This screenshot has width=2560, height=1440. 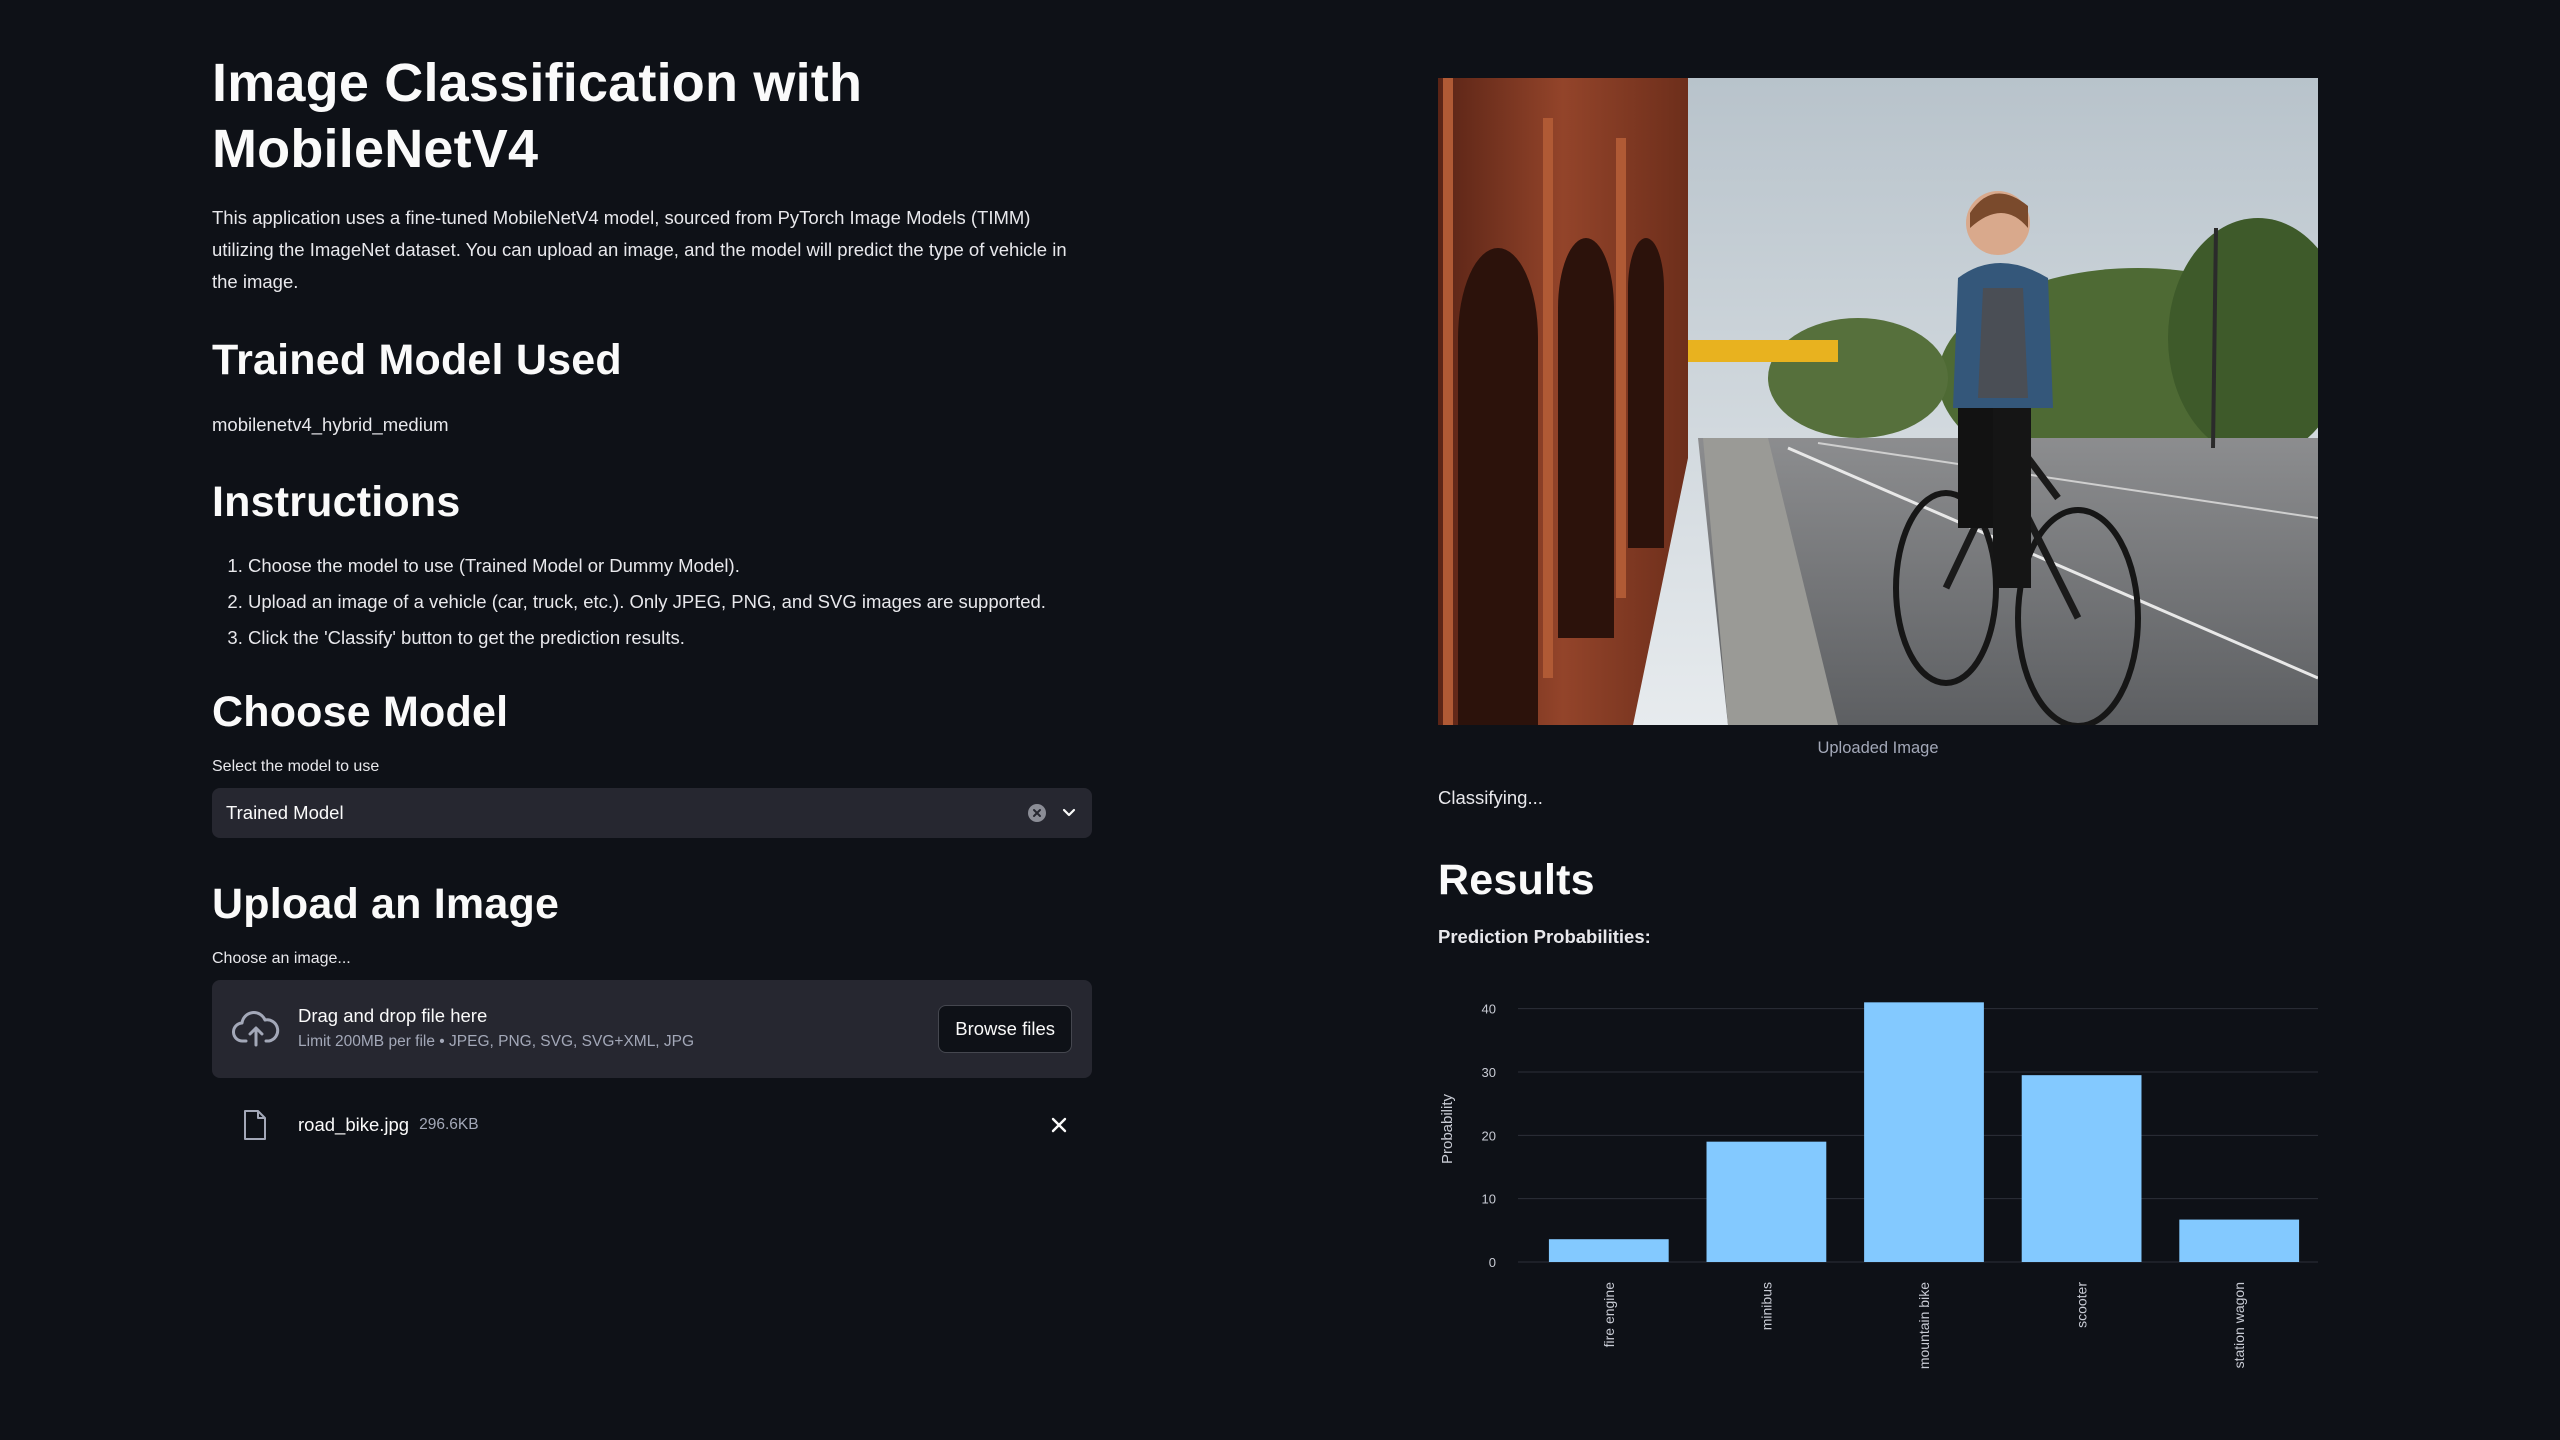 What do you see at coordinates (1069, 813) in the screenshot?
I see `chevron-down-icon` at bounding box center [1069, 813].